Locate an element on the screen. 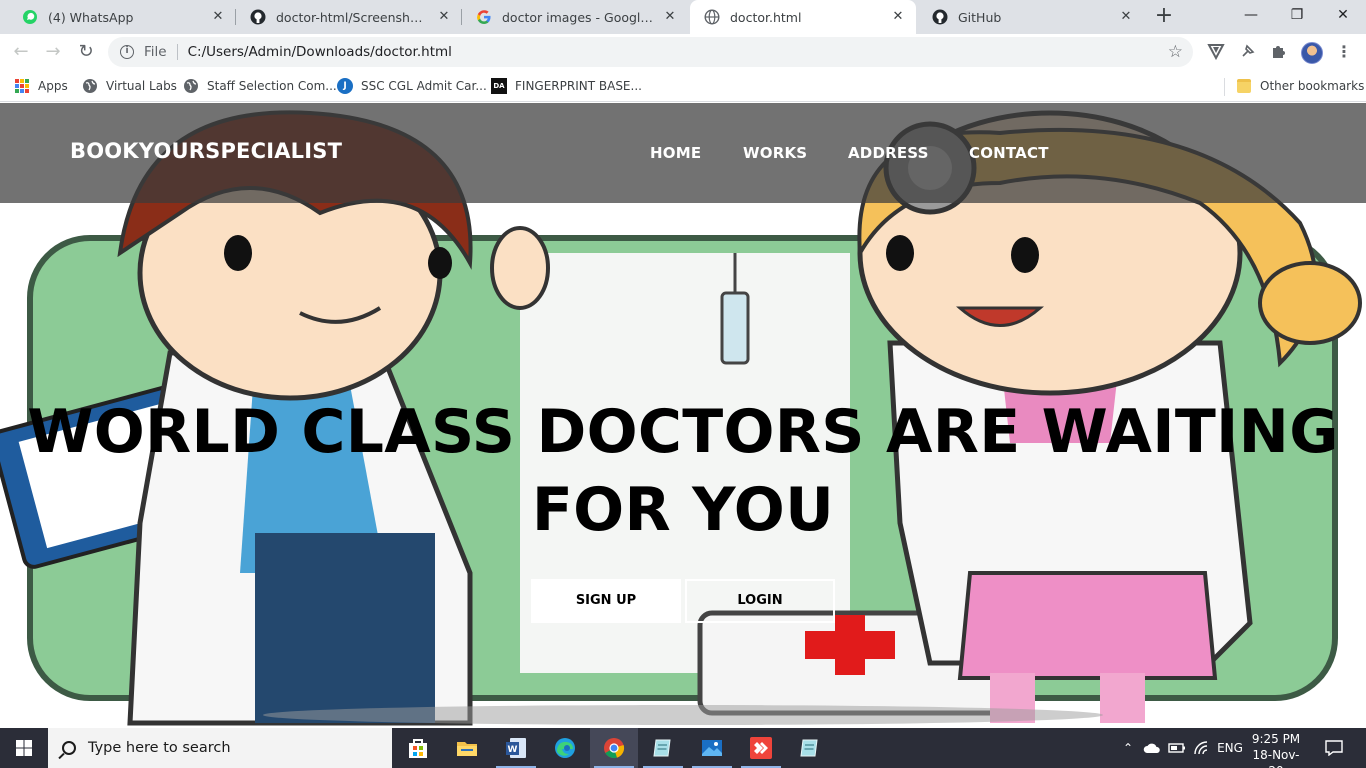 The width and height of the screenshot is (1366, 768). chrome-icon is located at coordinates (614, 748).